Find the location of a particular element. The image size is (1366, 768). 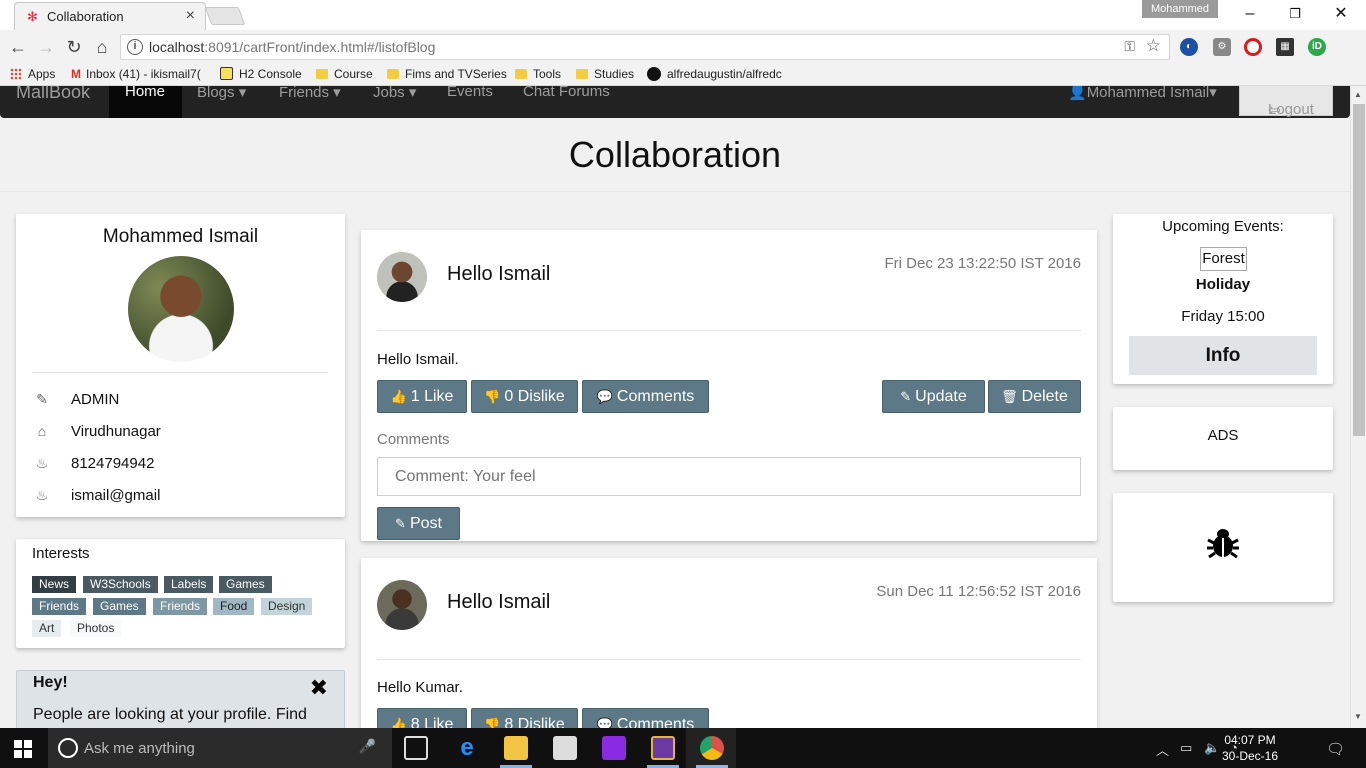

battery-icon: ▭ is located at coordinates (1186, 748).